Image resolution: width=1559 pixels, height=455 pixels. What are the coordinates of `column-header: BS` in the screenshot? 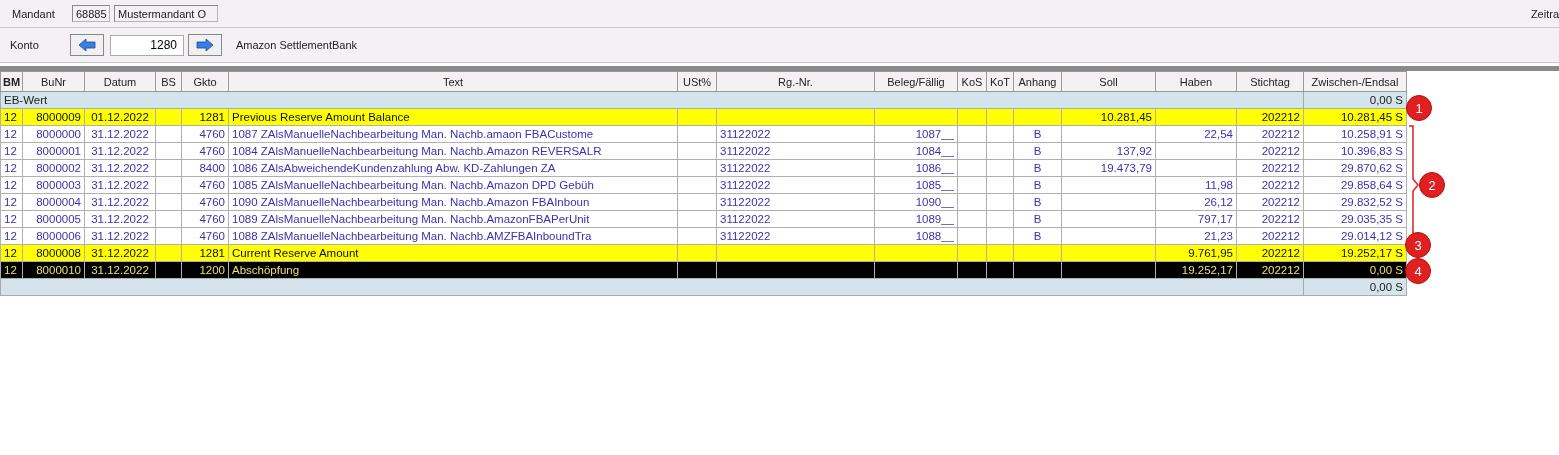 It's located at (168, 81).